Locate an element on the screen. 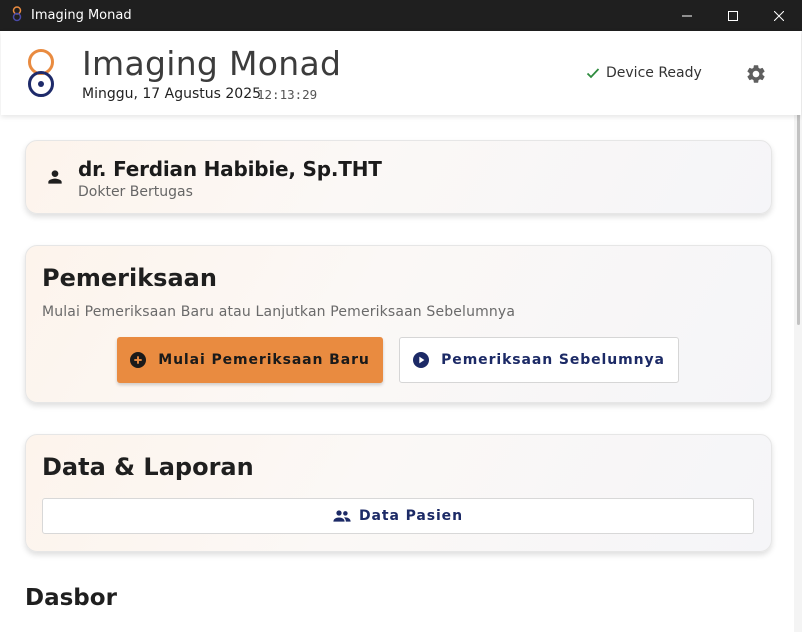 This screenshot has height=632, width=802. play-circle-icon is located at coordinates (421, 360).